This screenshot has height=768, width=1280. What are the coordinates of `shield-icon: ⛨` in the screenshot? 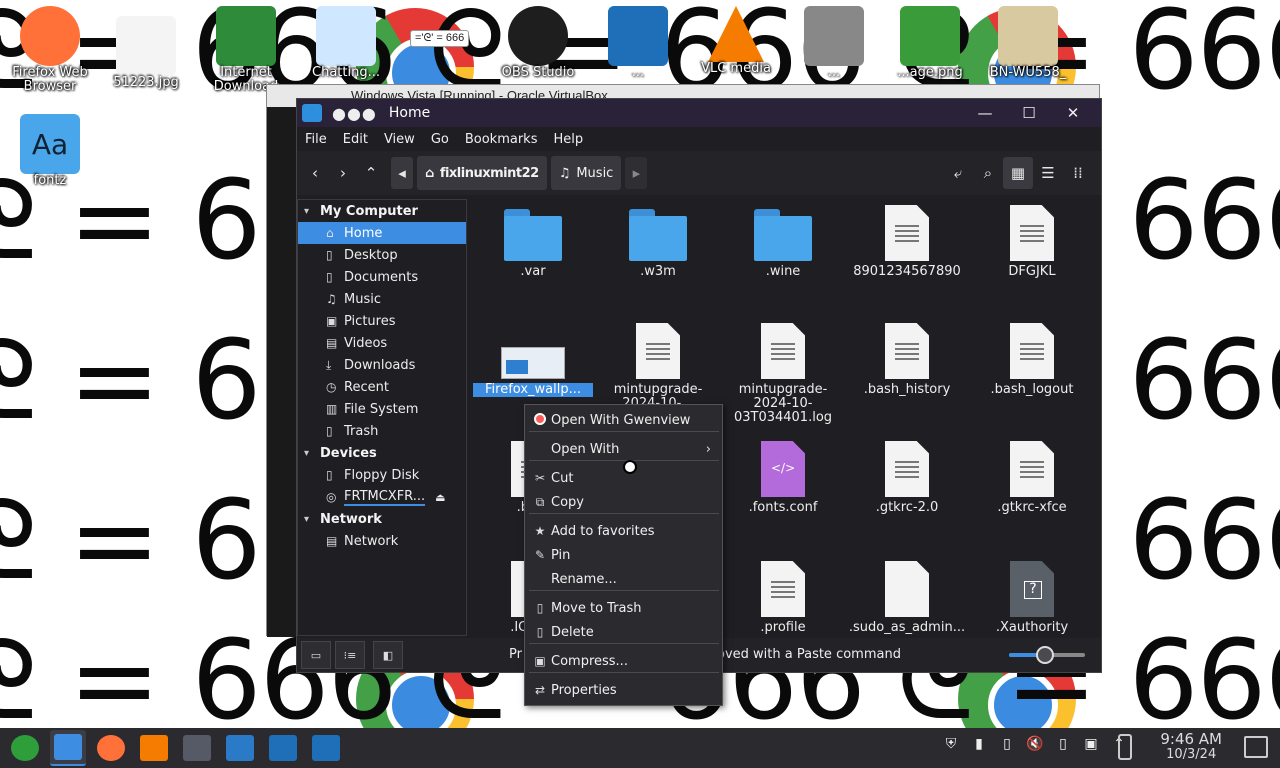 It's located at (951, 744).